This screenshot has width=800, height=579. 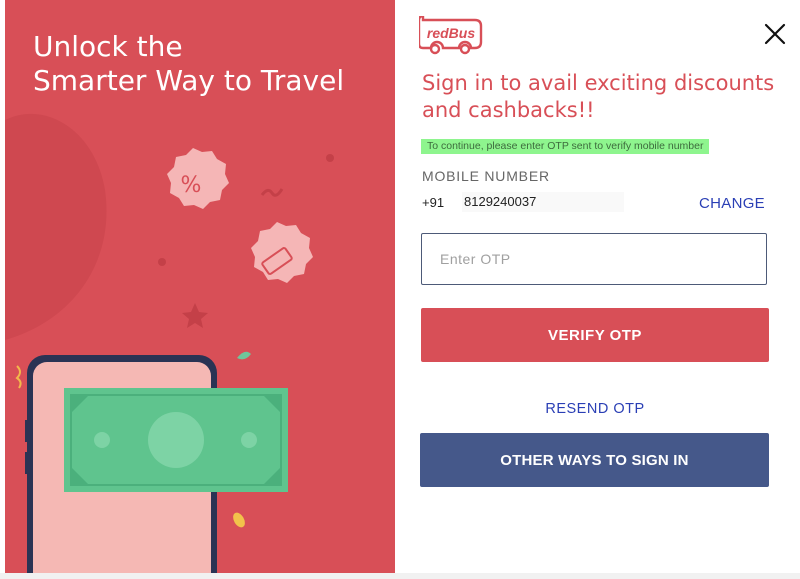 What do you see at coordinates (189, 80) in the screenshot?
I see `promo-title-line2: Smarter Way to Travel` at bounding box center [189, 80].